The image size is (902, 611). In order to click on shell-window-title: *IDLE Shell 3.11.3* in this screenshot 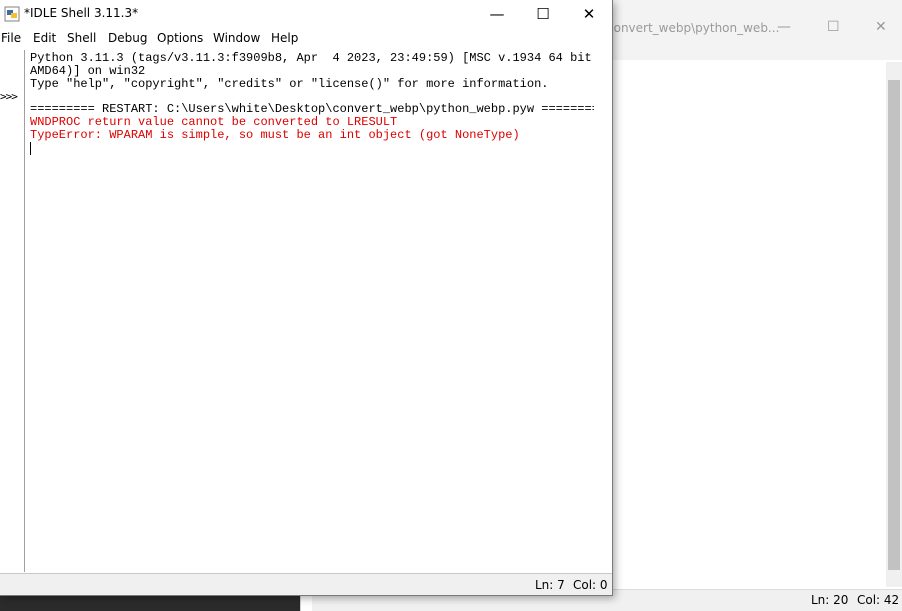, I will do `click(81, 13)`.